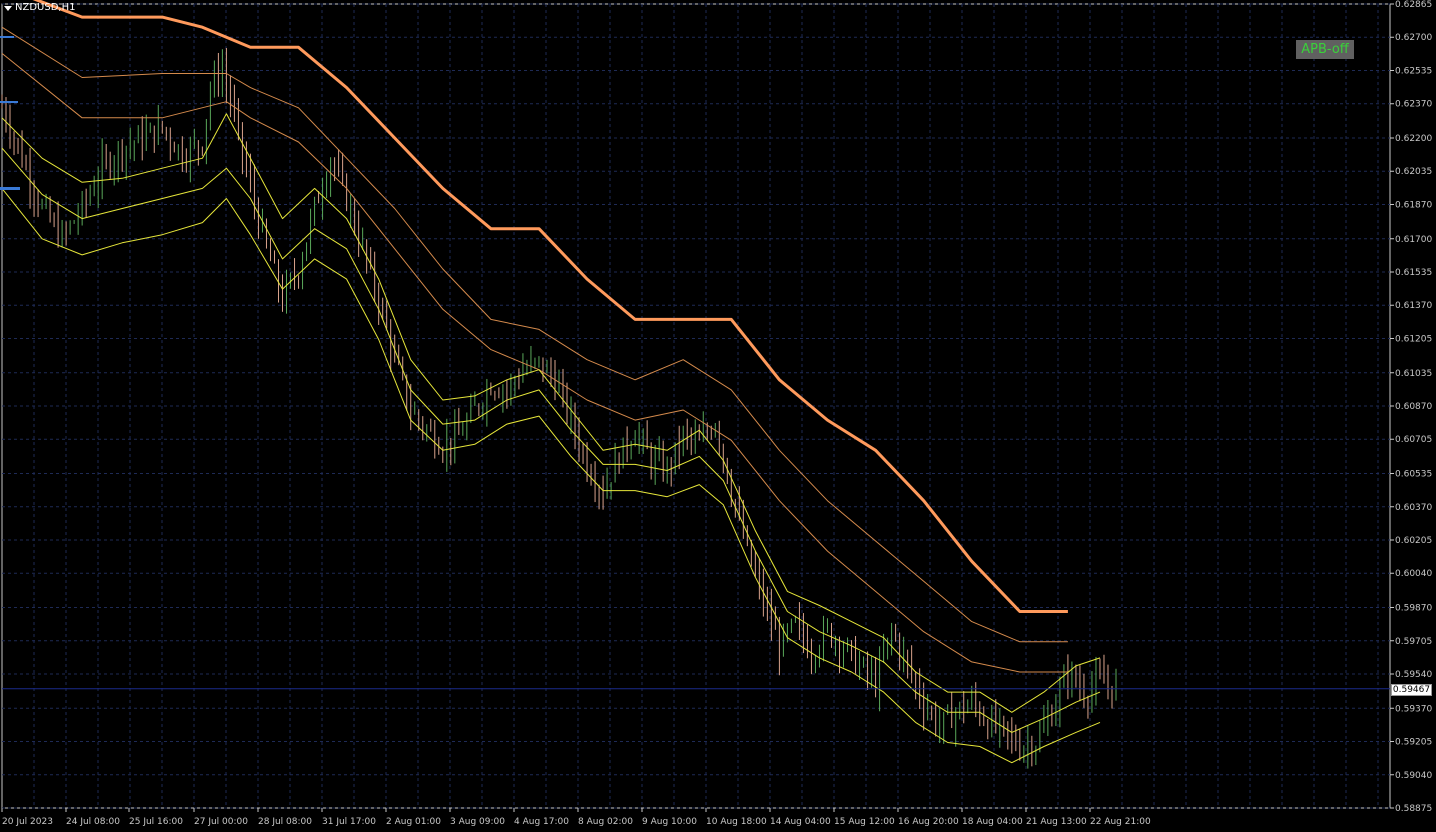  What do you see at coordinates (1413, 306) in the screenshot?
I see `y-tick-label: 0.61370` at bounding box center [1413, 306].